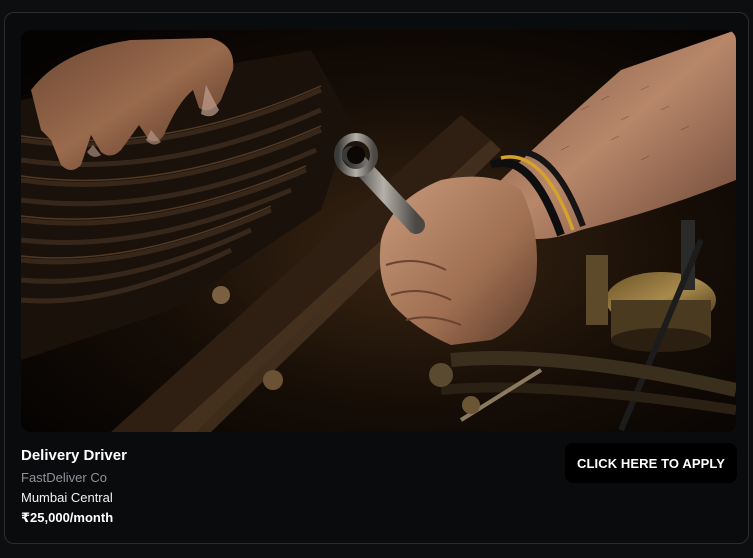 Image resolution: width=753 pixels, height=558 pixels. I want to click on job-title: Delivery Driver, so click(74, 455).